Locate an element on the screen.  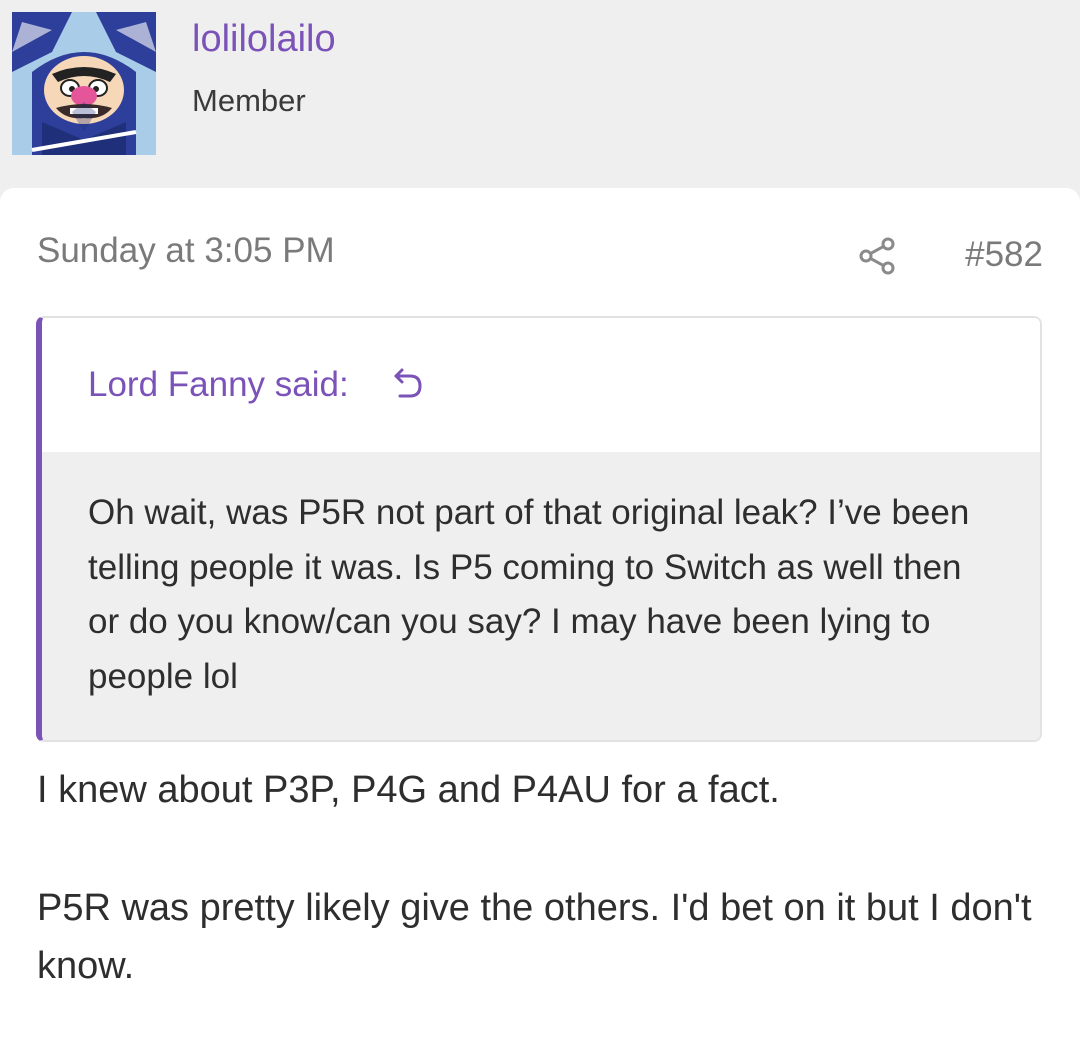
post-date: Sunday at 3:05 PM is located at coordinates (186, 251).